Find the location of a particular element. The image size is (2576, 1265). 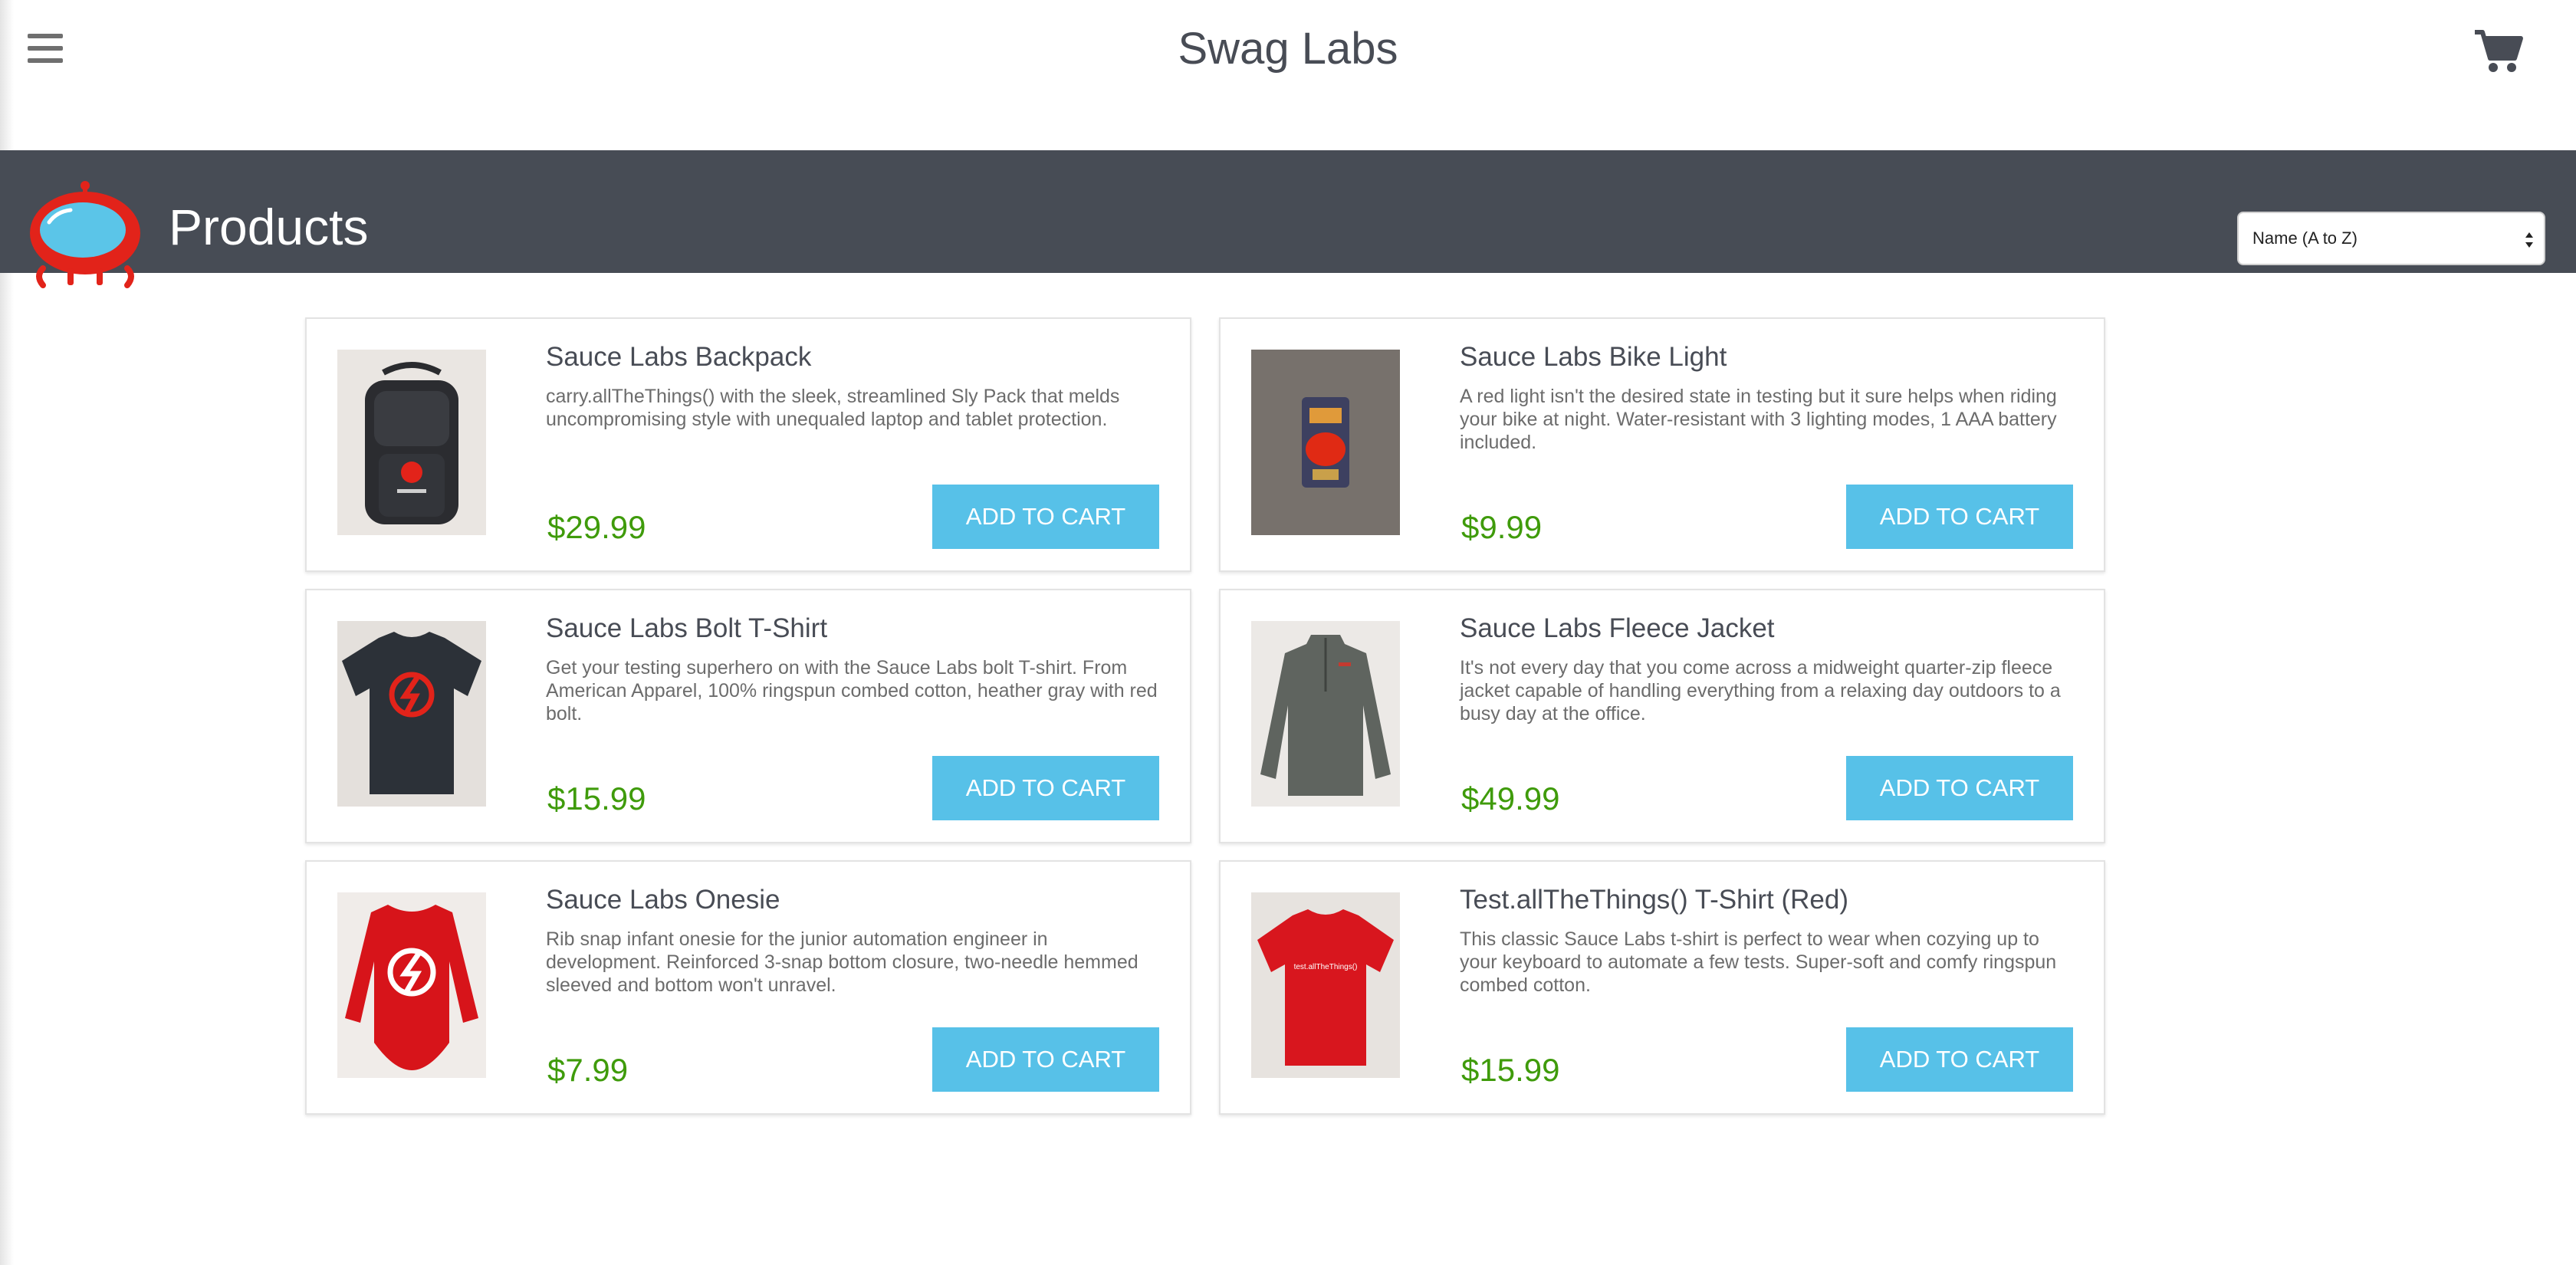

bike-light-image is located at coordinates (1326, 442).